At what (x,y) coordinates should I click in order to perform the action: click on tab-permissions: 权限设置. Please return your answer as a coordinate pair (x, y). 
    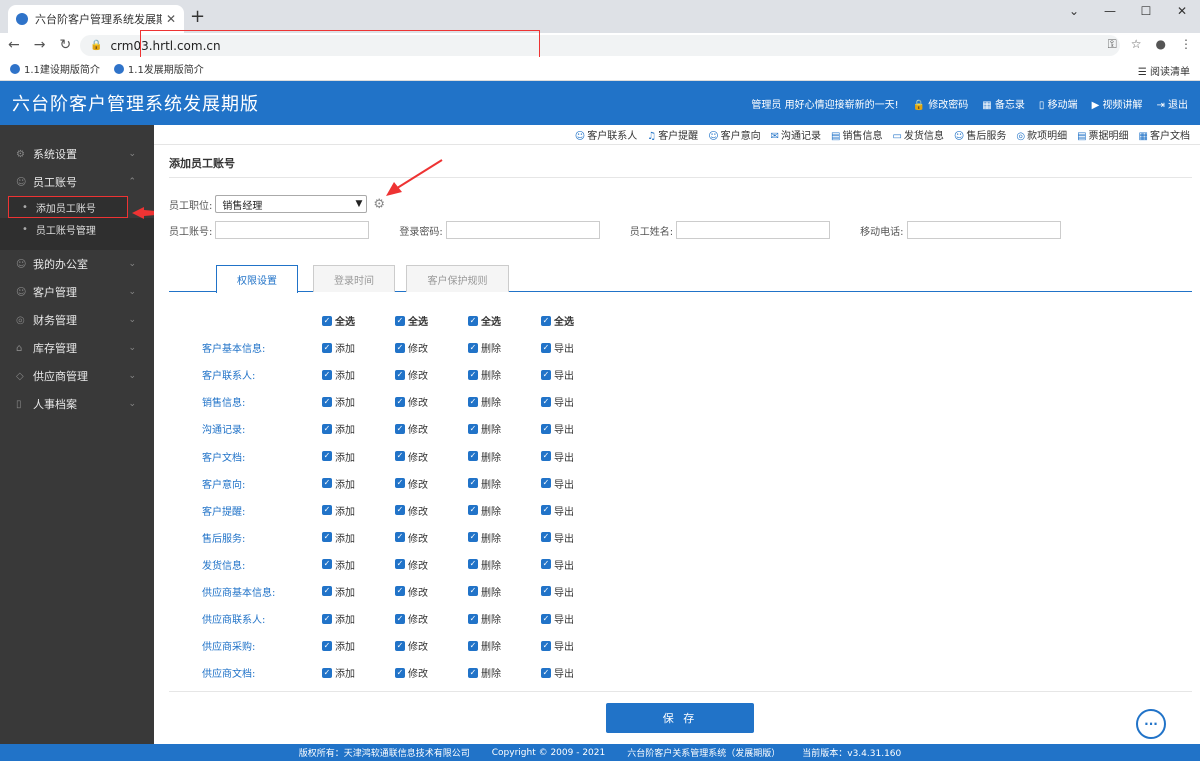
    Looking at the image, I should click on (257, 279).